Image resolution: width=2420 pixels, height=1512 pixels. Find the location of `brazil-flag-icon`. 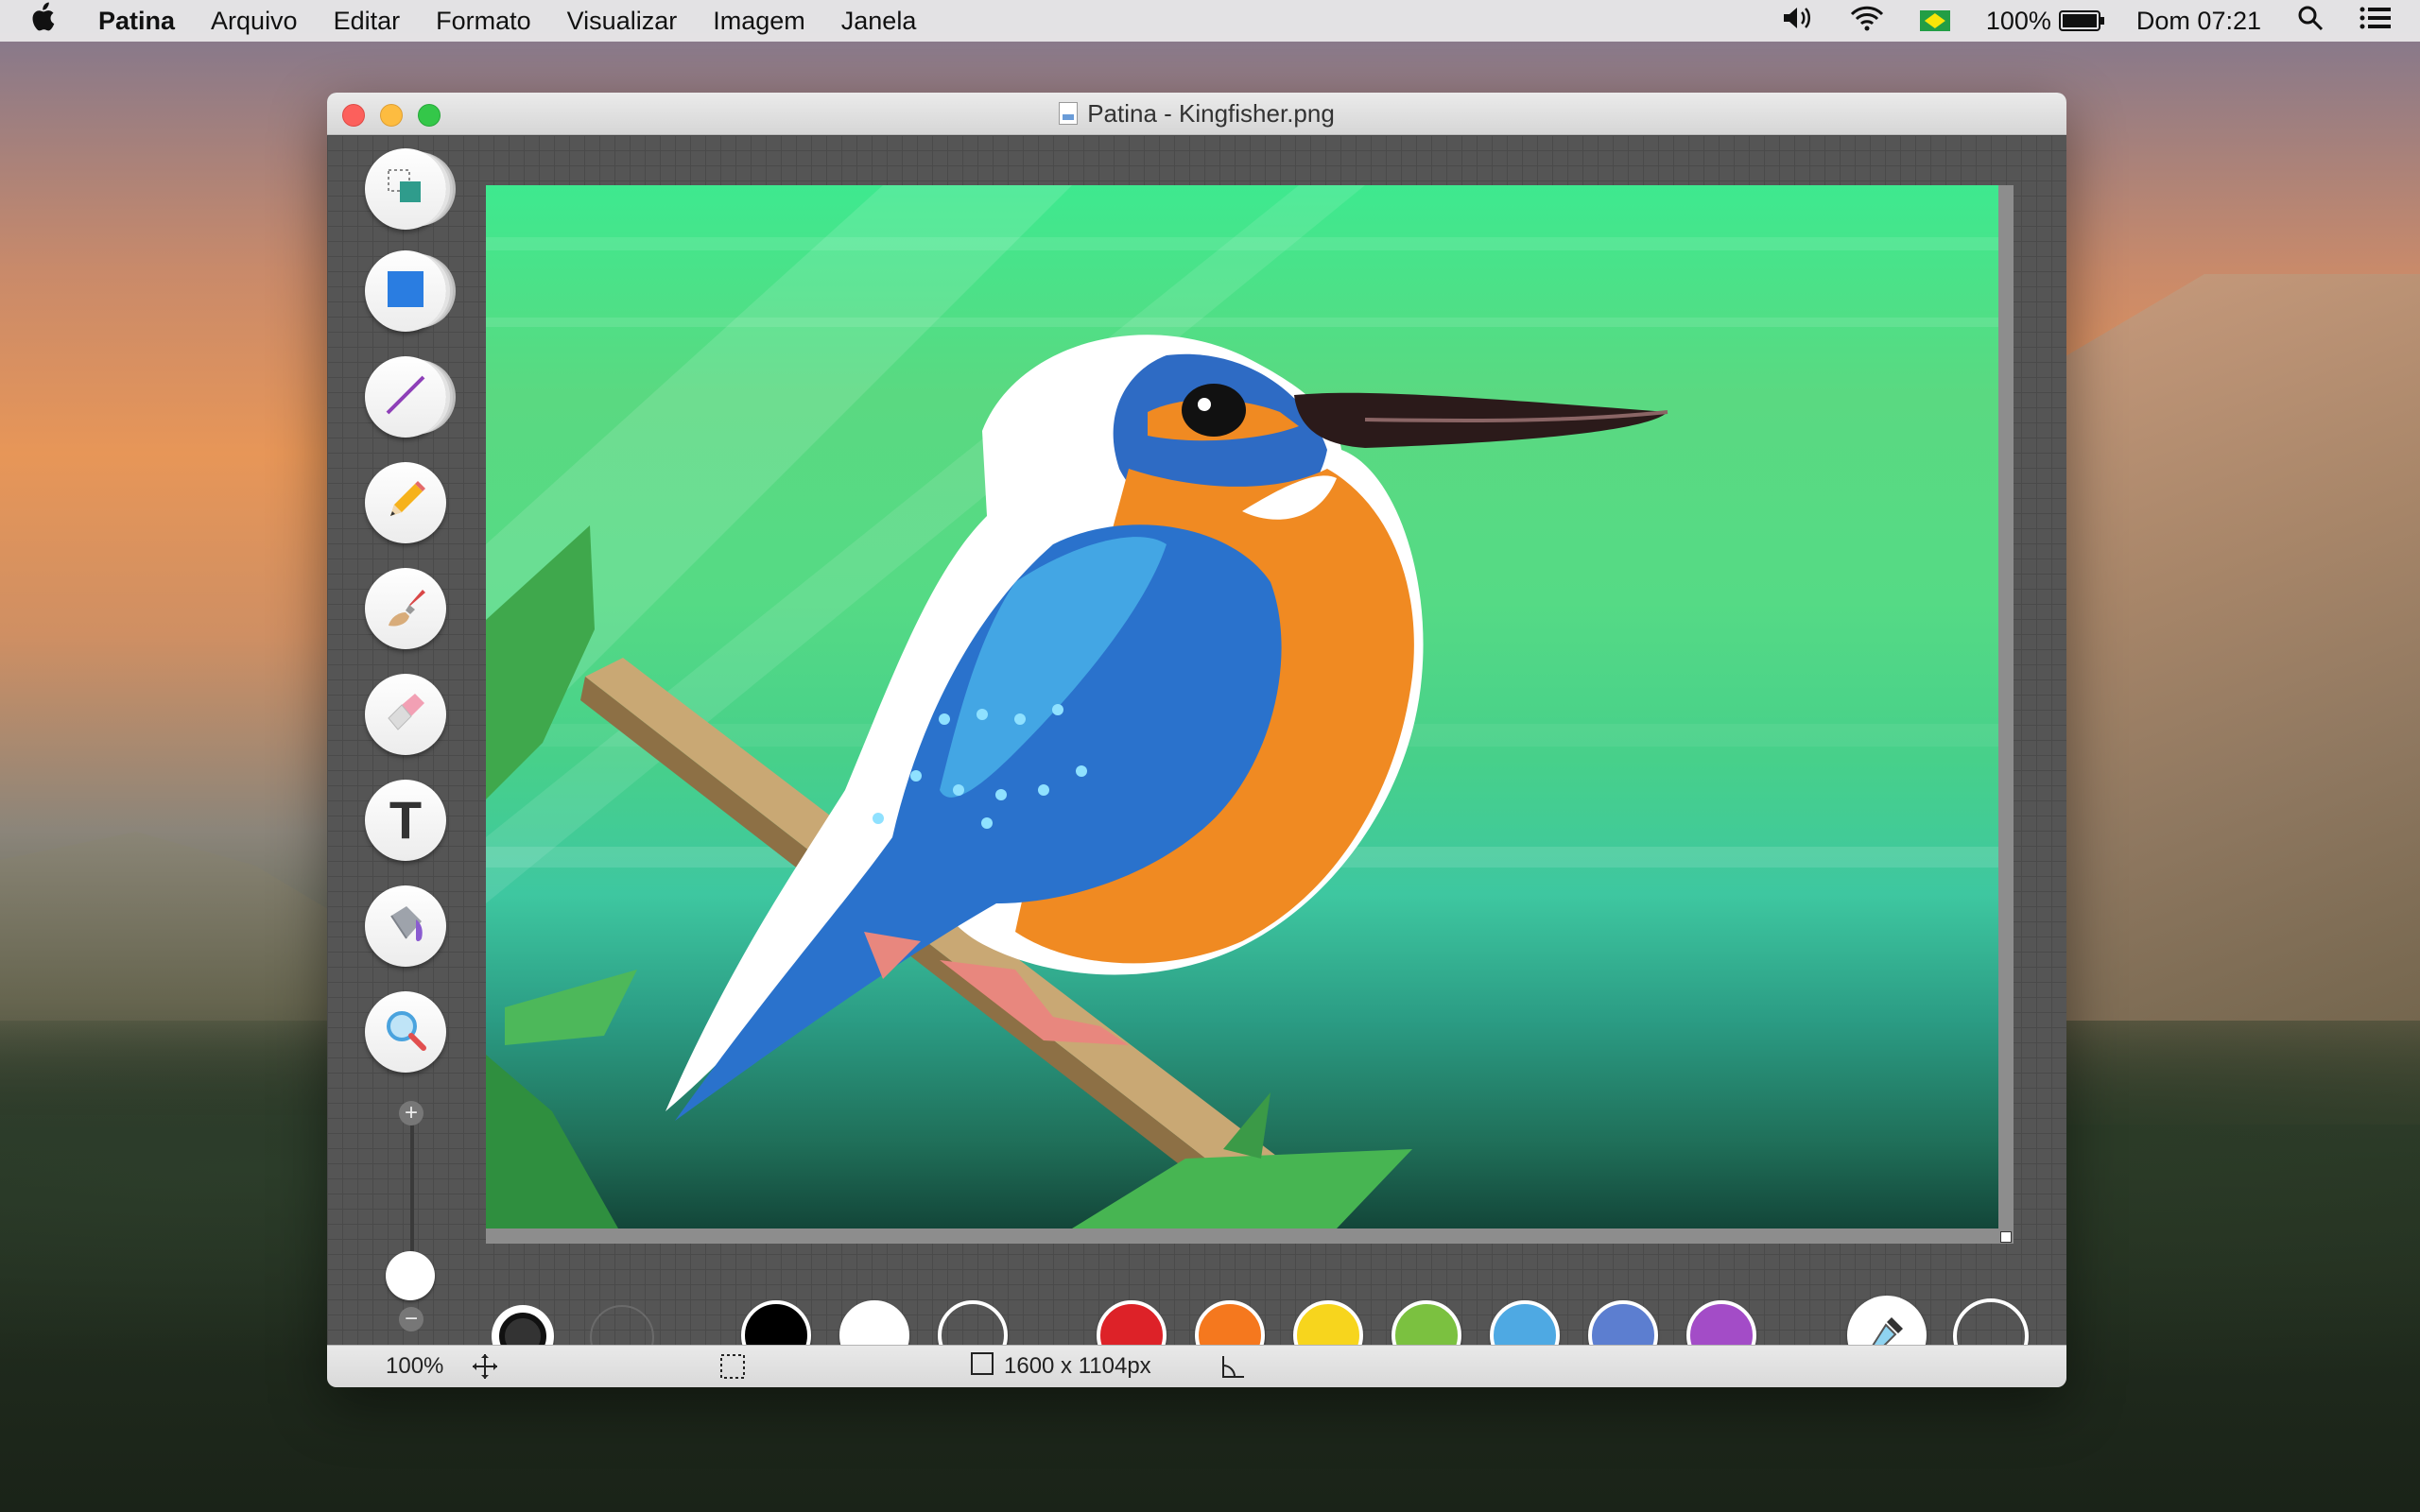

brazil-flag-icon is located at coordinates (1935, 20).